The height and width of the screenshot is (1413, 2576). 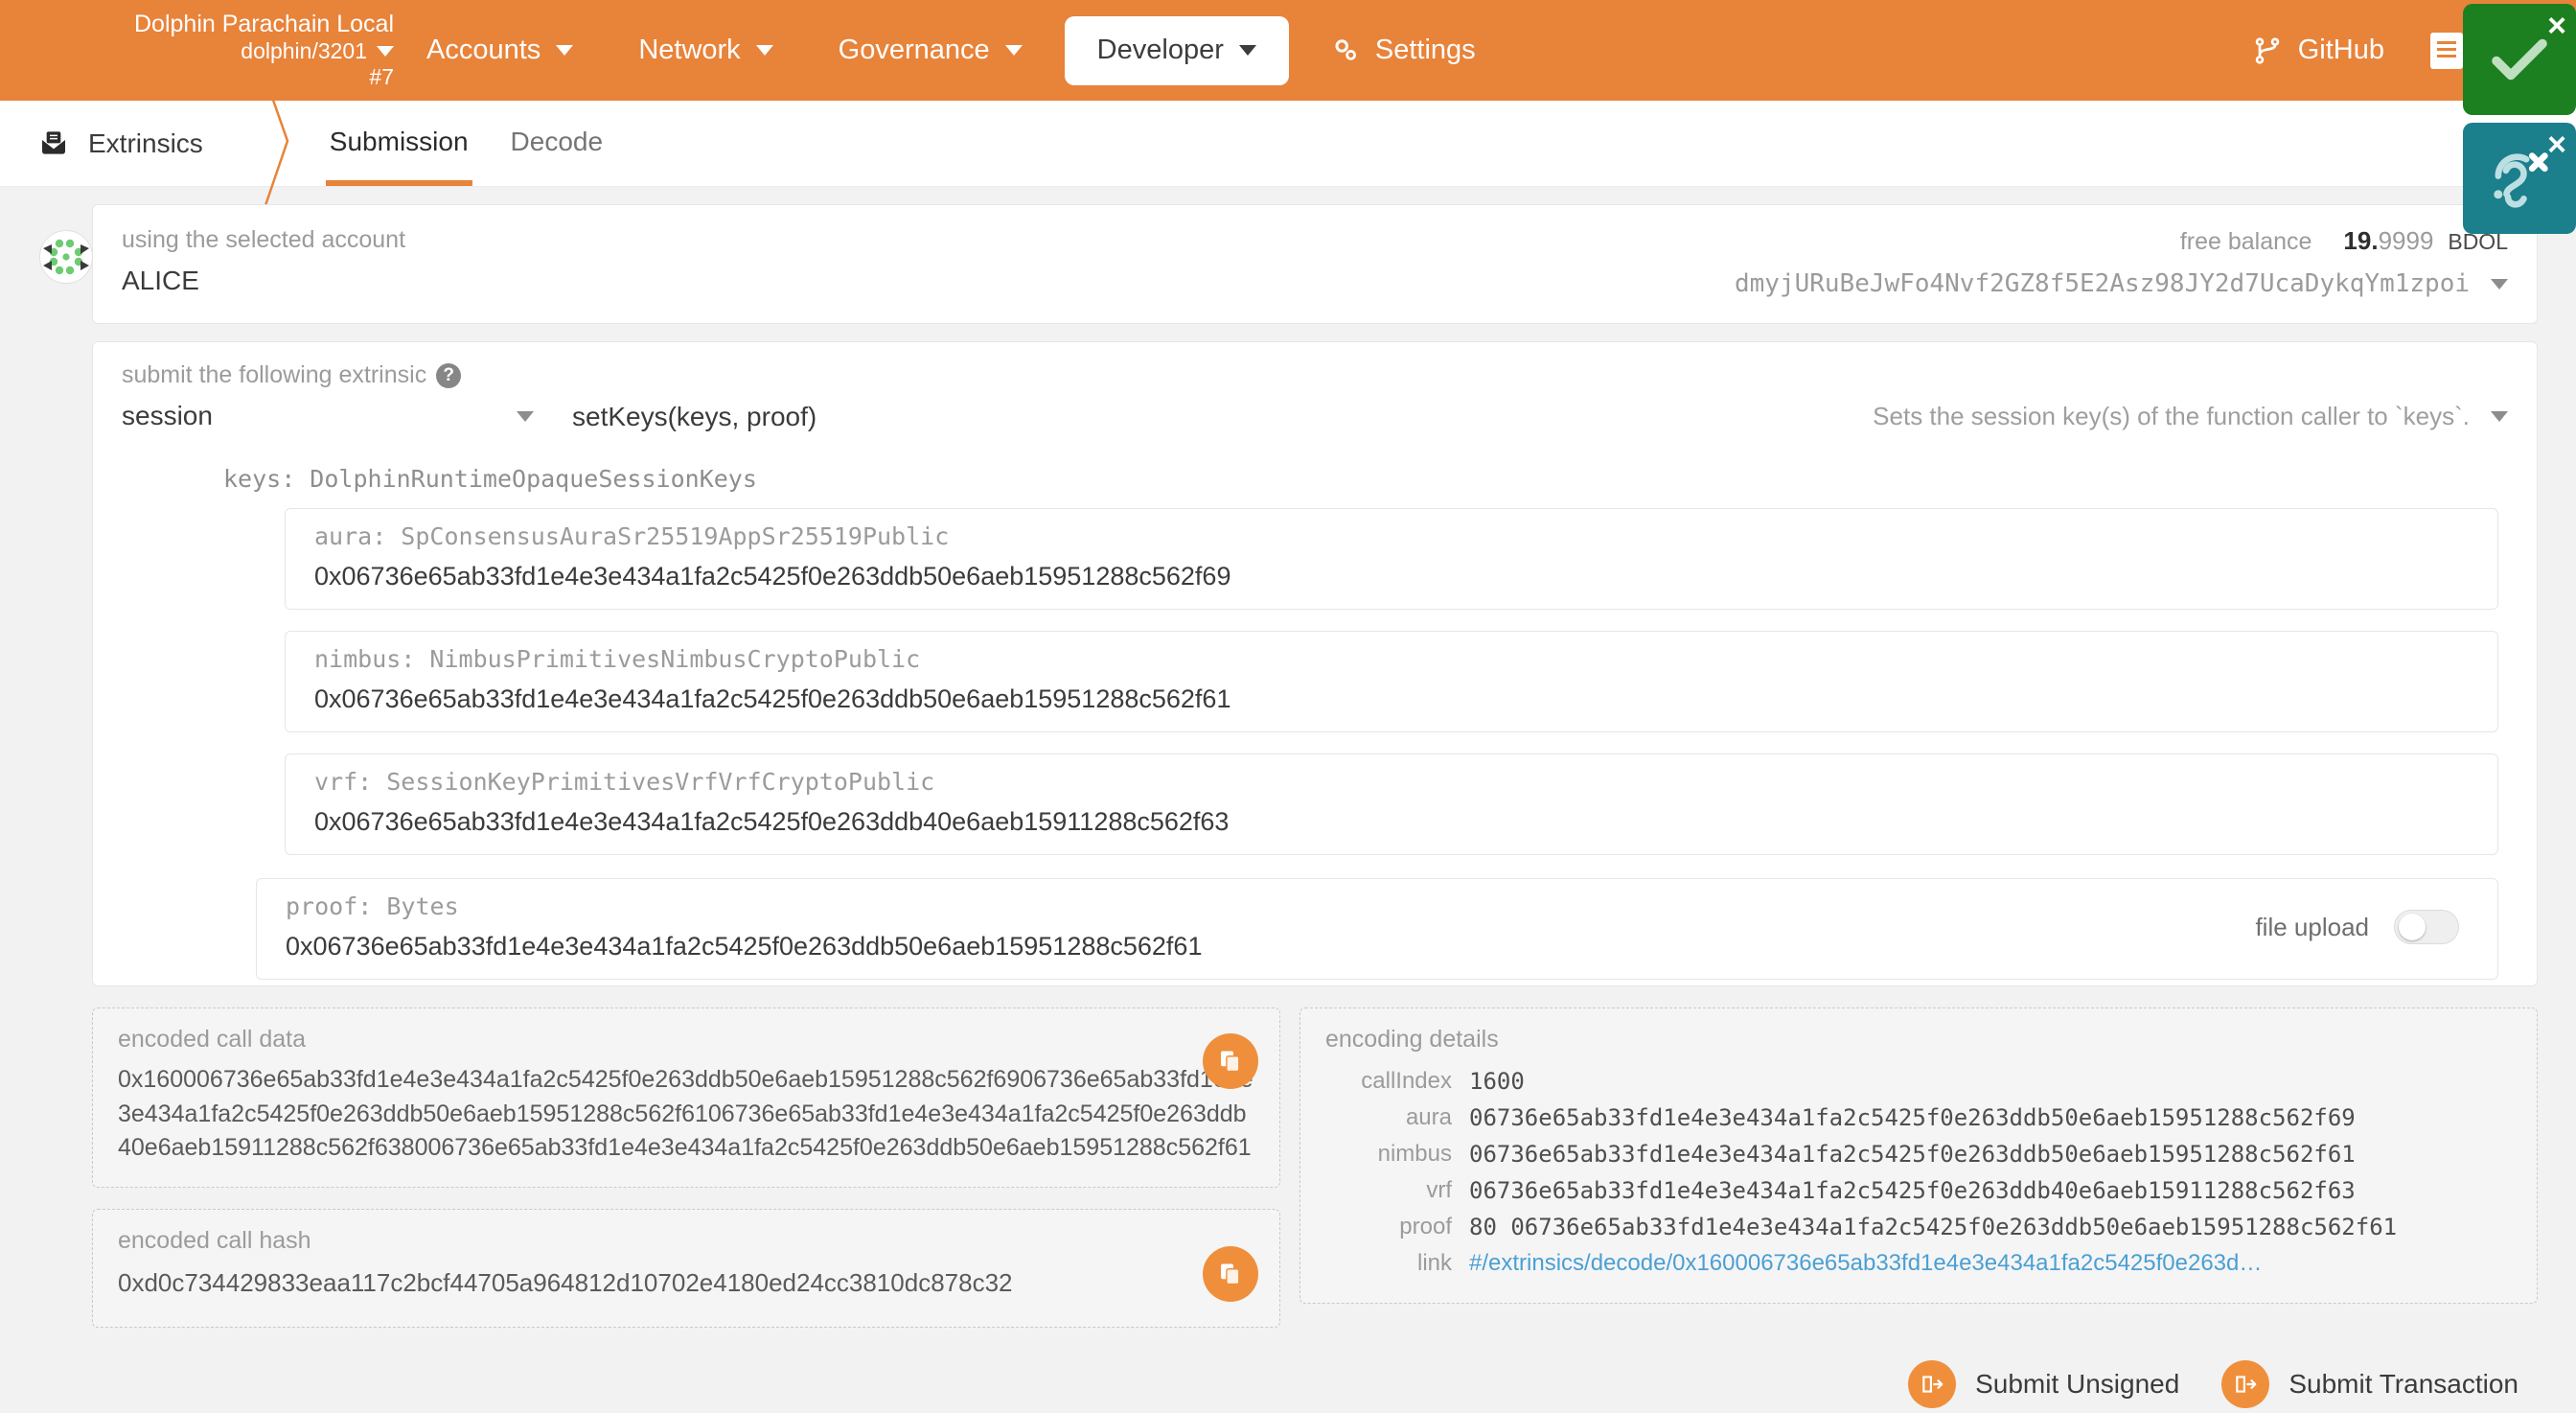 What do you see at coordinates (328, 396) in the screenshot?
I see `pallet-select: submit the following extrinsic? session` at bounding box center [328, 396].